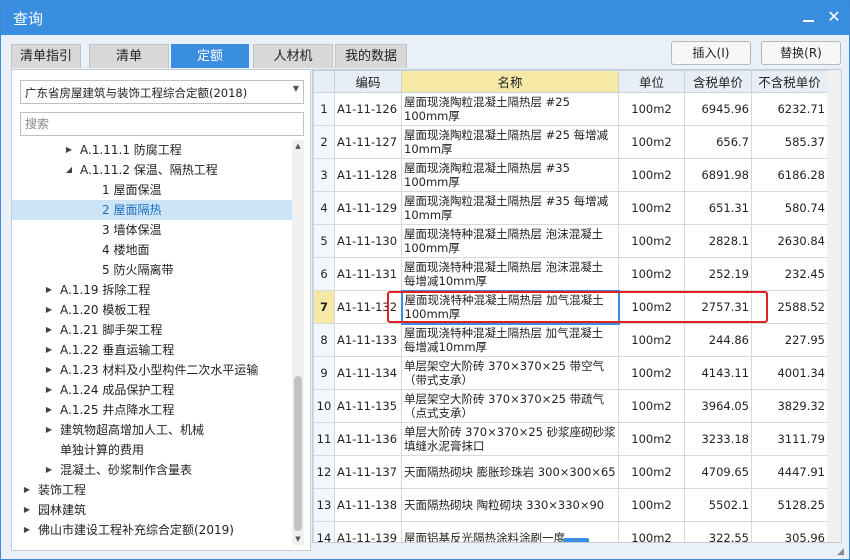  I want to click on tree-item: 5 防火隔离带, so click(152, 270).